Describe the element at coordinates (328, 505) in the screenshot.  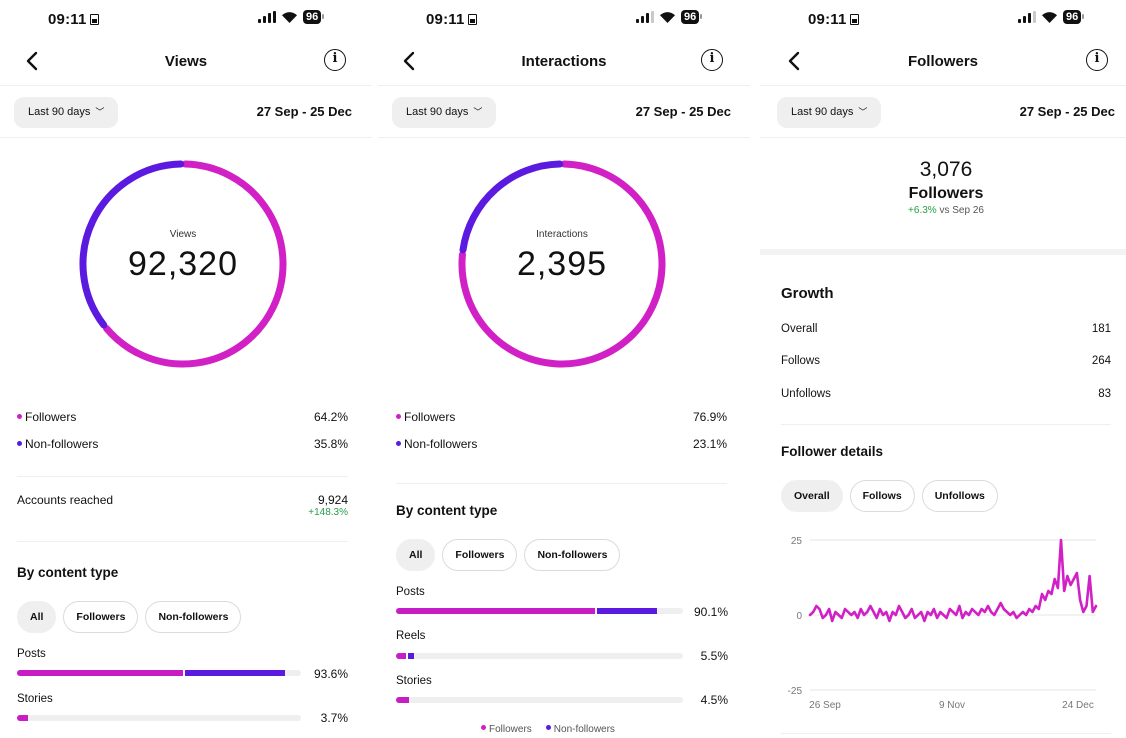
I see `accounts-reached-value: 9,924 +148.3%` at that location.